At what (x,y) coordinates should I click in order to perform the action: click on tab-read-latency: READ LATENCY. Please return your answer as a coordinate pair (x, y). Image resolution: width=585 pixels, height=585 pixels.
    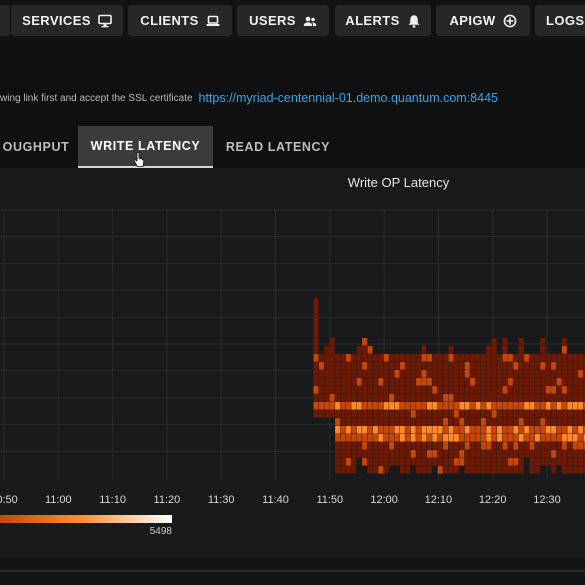
    Looking at the image, I should click on (278, 147).